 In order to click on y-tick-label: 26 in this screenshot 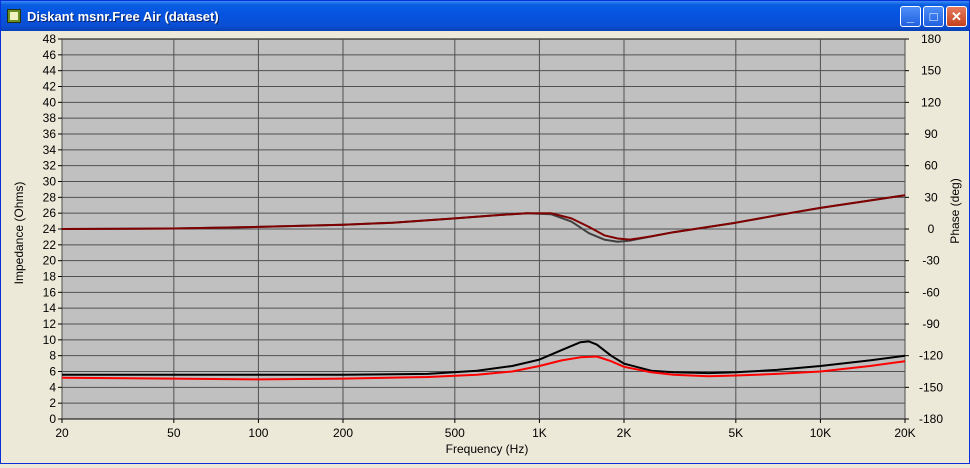, I will do `click(50, 213)`.